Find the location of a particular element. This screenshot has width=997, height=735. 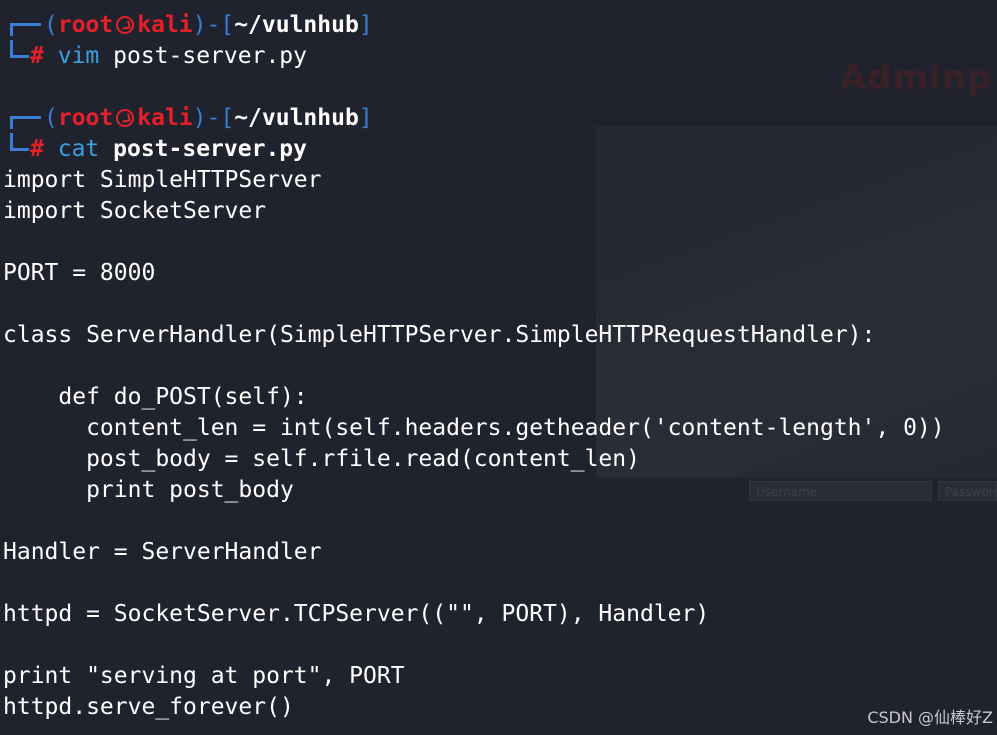

output-line: Handler = ServerHandler is located at coordinates (162, 552).